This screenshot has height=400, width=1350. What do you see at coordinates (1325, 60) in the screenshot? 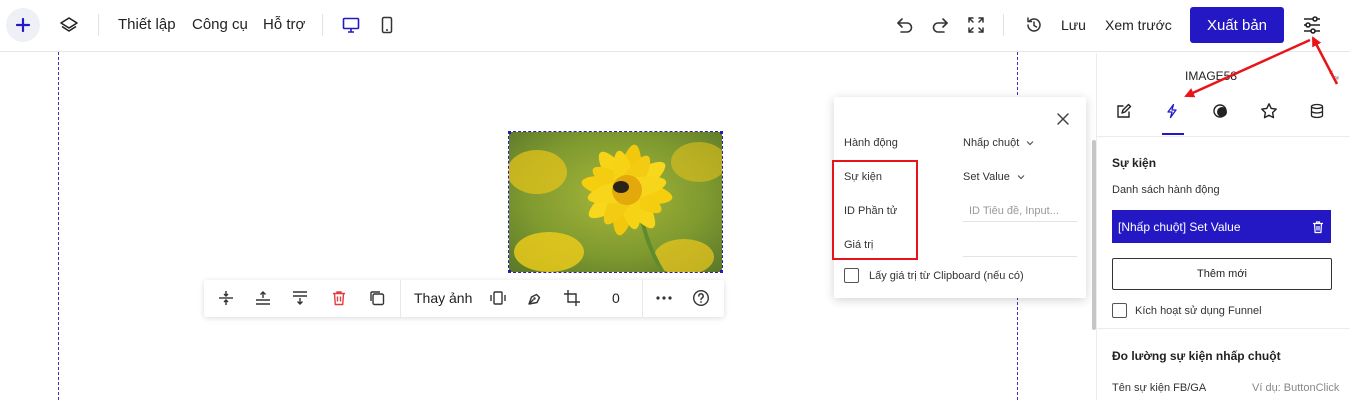
I see `arrow-to-settings-button` at bounding box center [1325, 60].